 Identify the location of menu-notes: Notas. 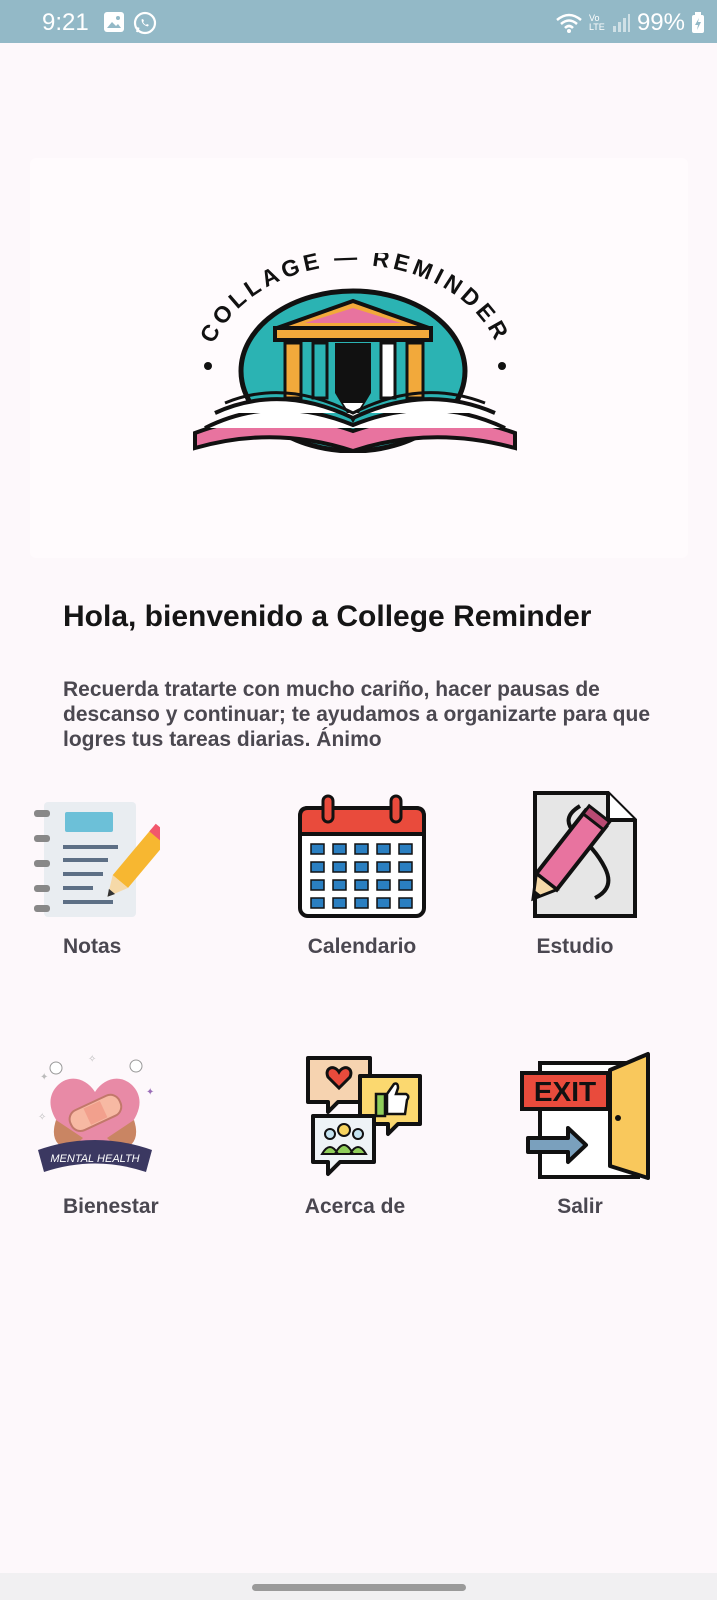
(95, 872).